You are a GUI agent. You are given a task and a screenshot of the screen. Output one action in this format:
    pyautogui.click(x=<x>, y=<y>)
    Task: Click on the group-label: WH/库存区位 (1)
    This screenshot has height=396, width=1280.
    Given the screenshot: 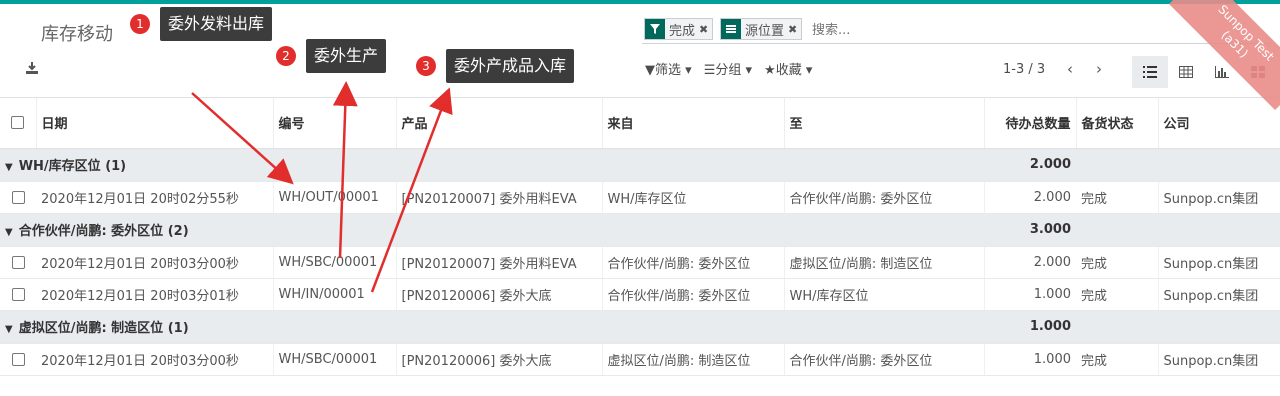 What is the action you would take?
    pyautogui.click(x=72, y=166)
    